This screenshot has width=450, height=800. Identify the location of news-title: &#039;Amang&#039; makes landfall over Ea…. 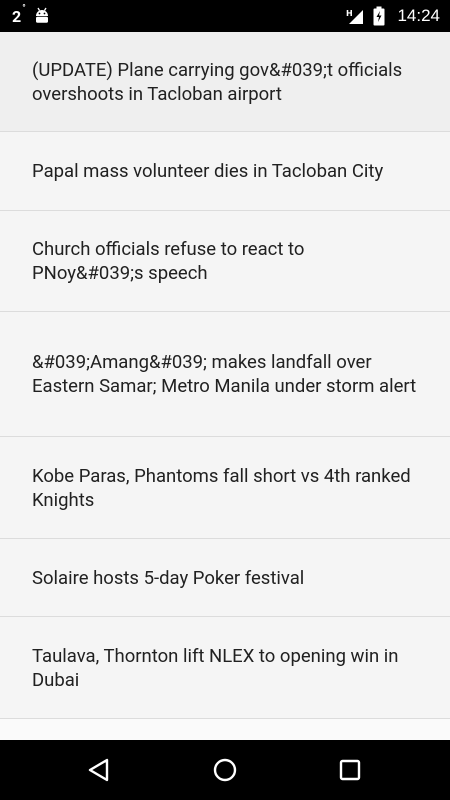
(224, 374).